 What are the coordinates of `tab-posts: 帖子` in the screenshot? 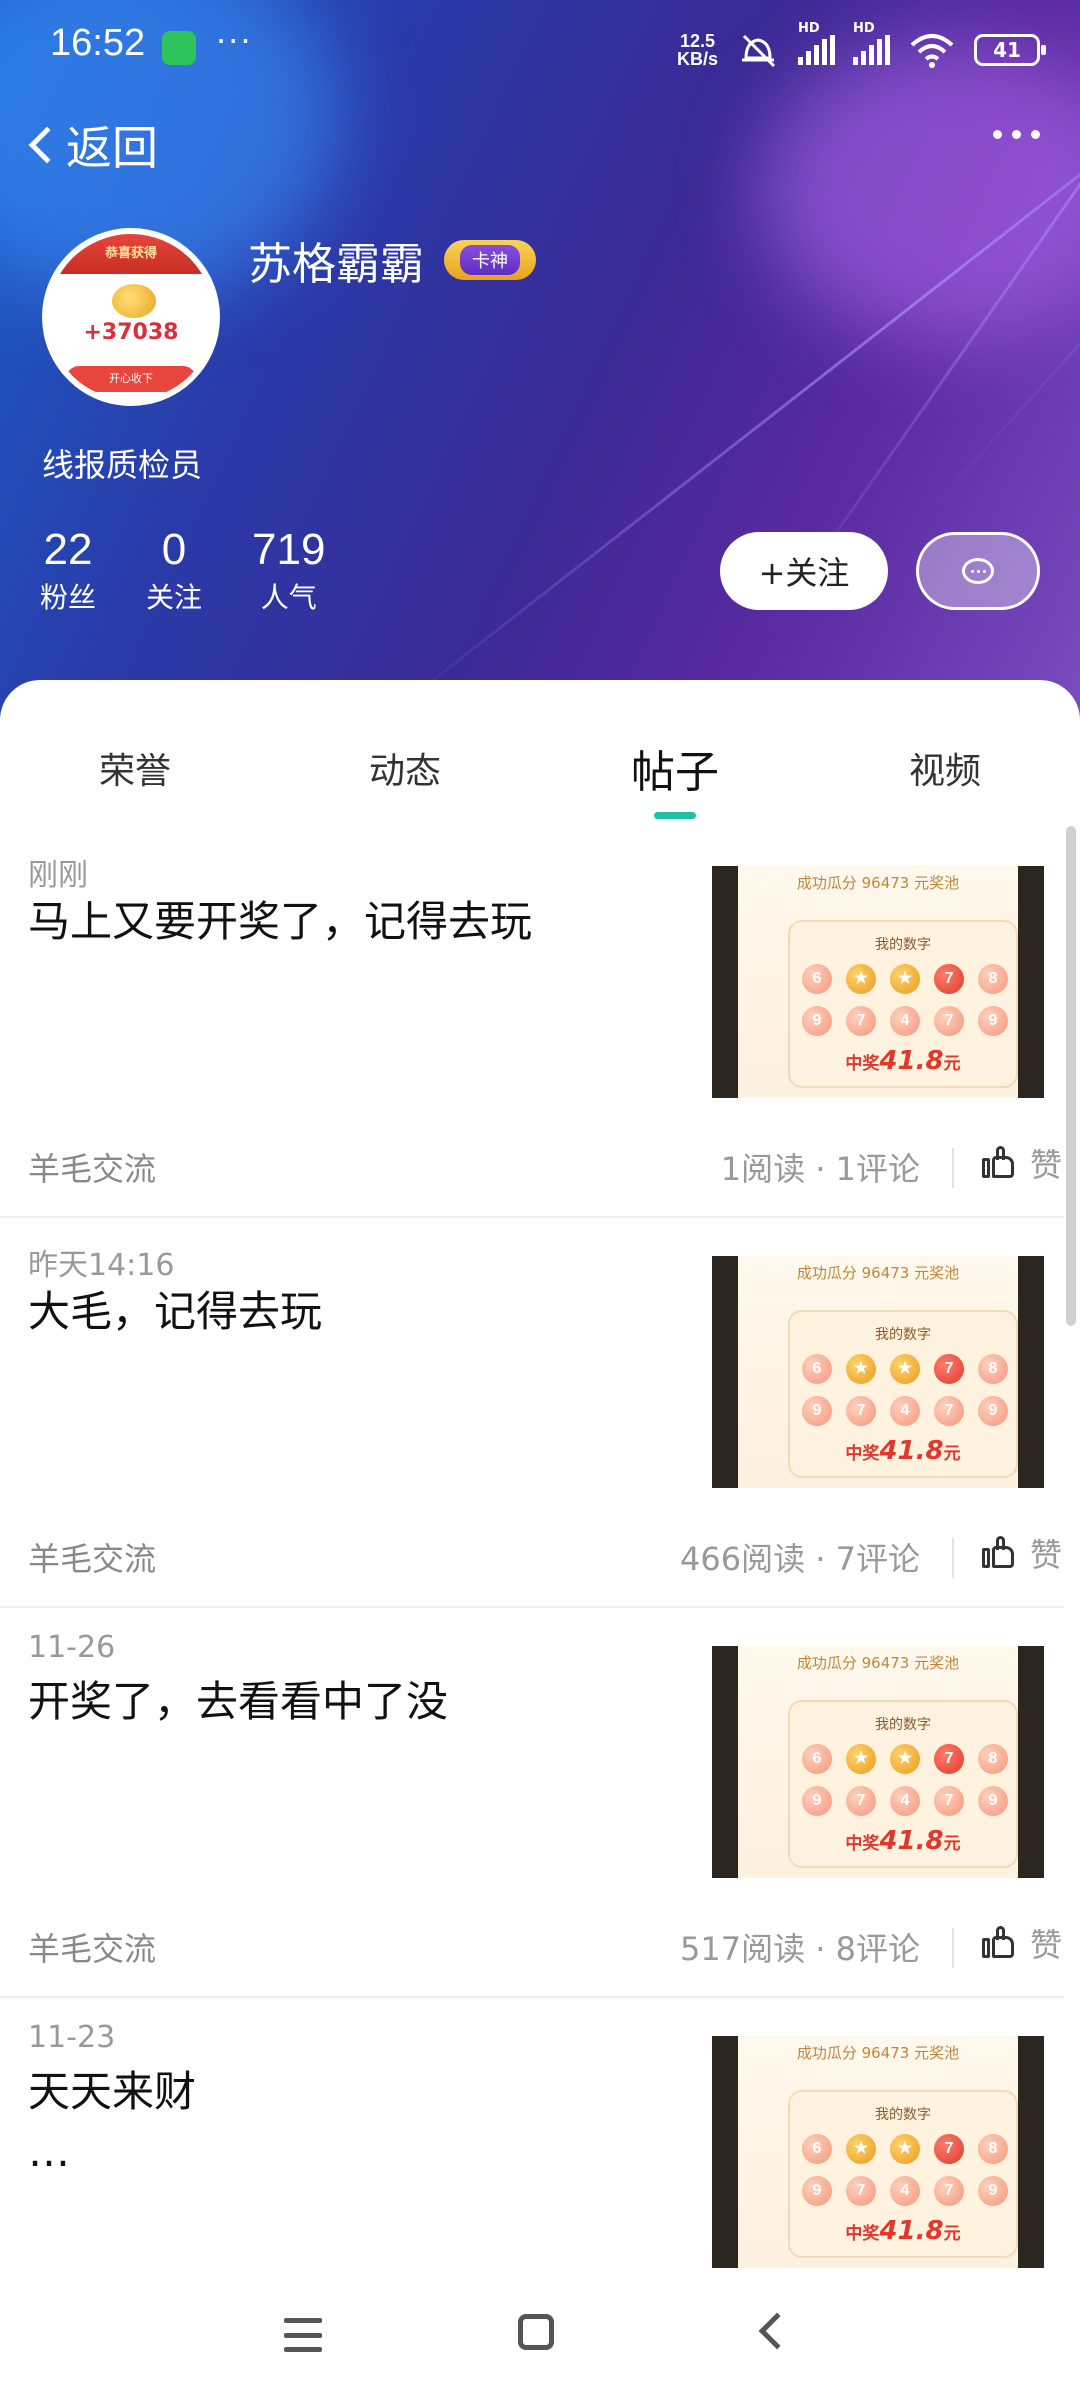 It's located at (675, 768).